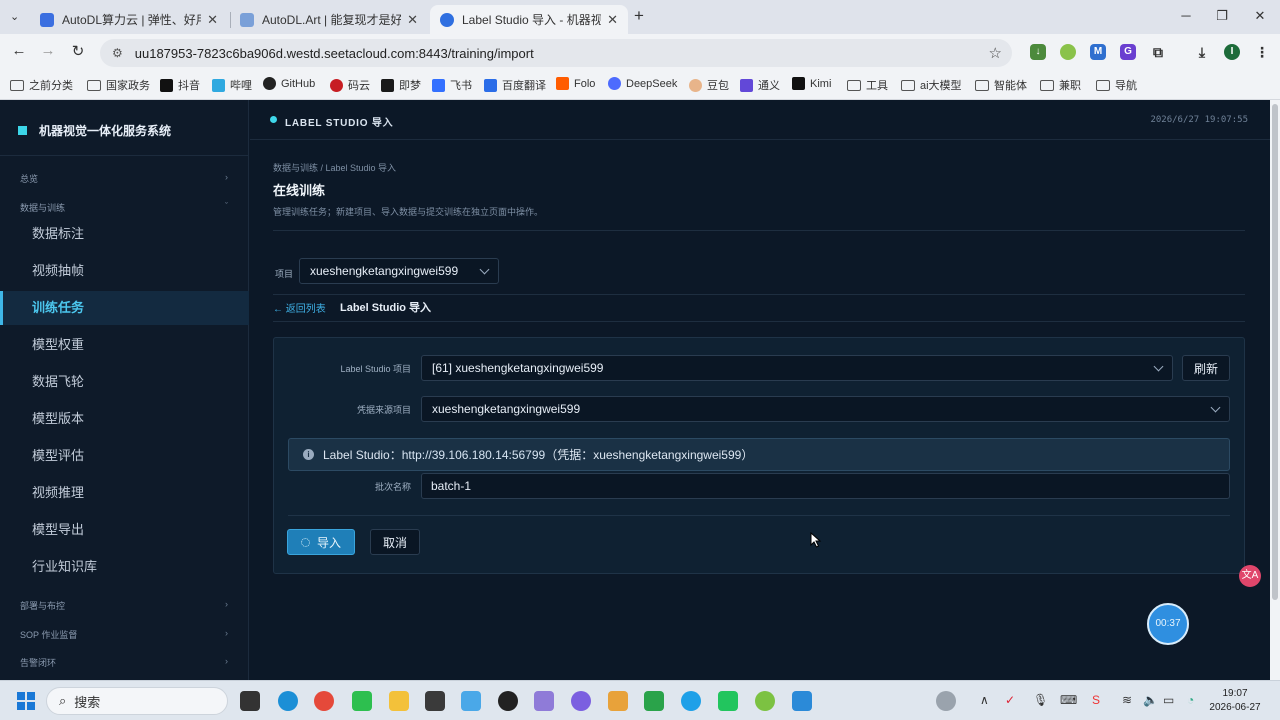 This screenshot has width=1280, height=720. What do you see at coordinates (350, 85) in the screenshot?
I see `bookmark-link: 码云` at bounding box center [350, 85].